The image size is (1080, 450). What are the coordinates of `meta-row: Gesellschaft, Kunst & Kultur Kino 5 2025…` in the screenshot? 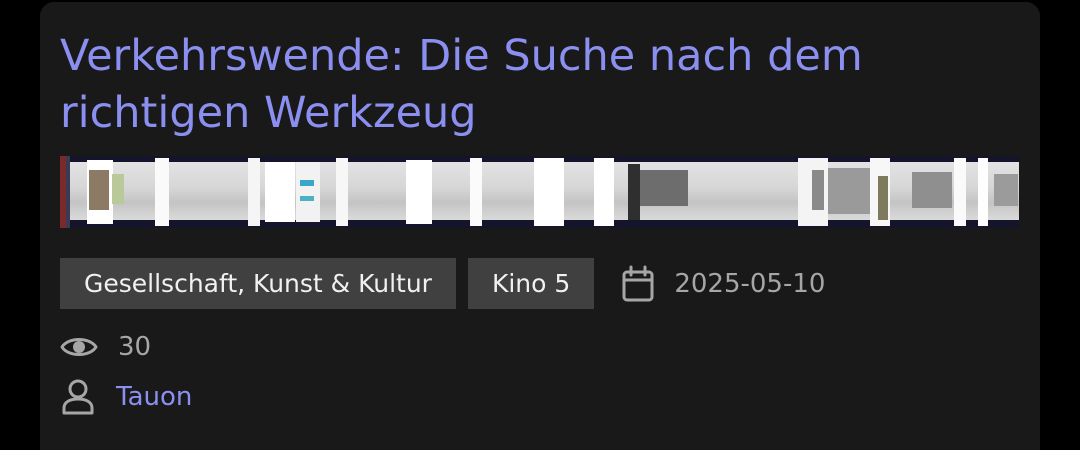 It's located at (442, 283).